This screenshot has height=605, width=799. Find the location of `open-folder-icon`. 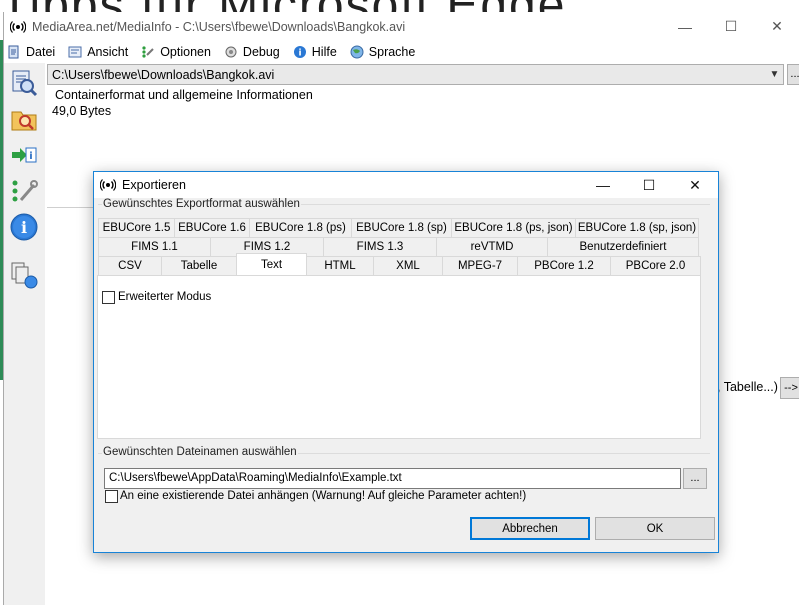

open-folder-icon is located at coordinates (24, 119).